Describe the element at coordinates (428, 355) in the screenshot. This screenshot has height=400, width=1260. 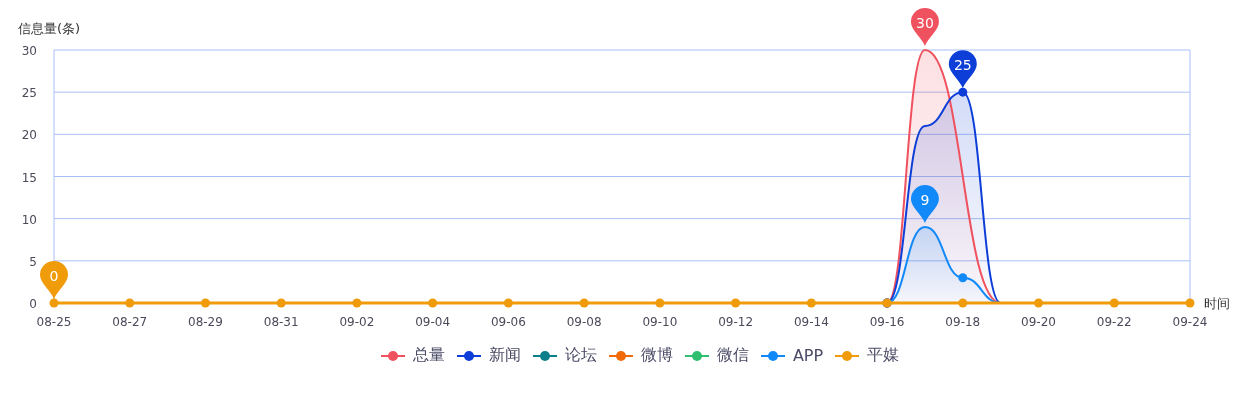
I see `legend-item: 总量` at that location.